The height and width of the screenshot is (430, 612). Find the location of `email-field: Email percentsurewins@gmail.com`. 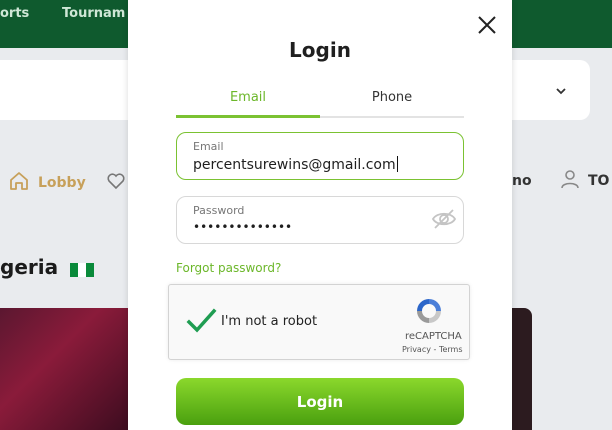

email-field: Email percentsurewins@gmail.com is located at coordinates (320, 156).